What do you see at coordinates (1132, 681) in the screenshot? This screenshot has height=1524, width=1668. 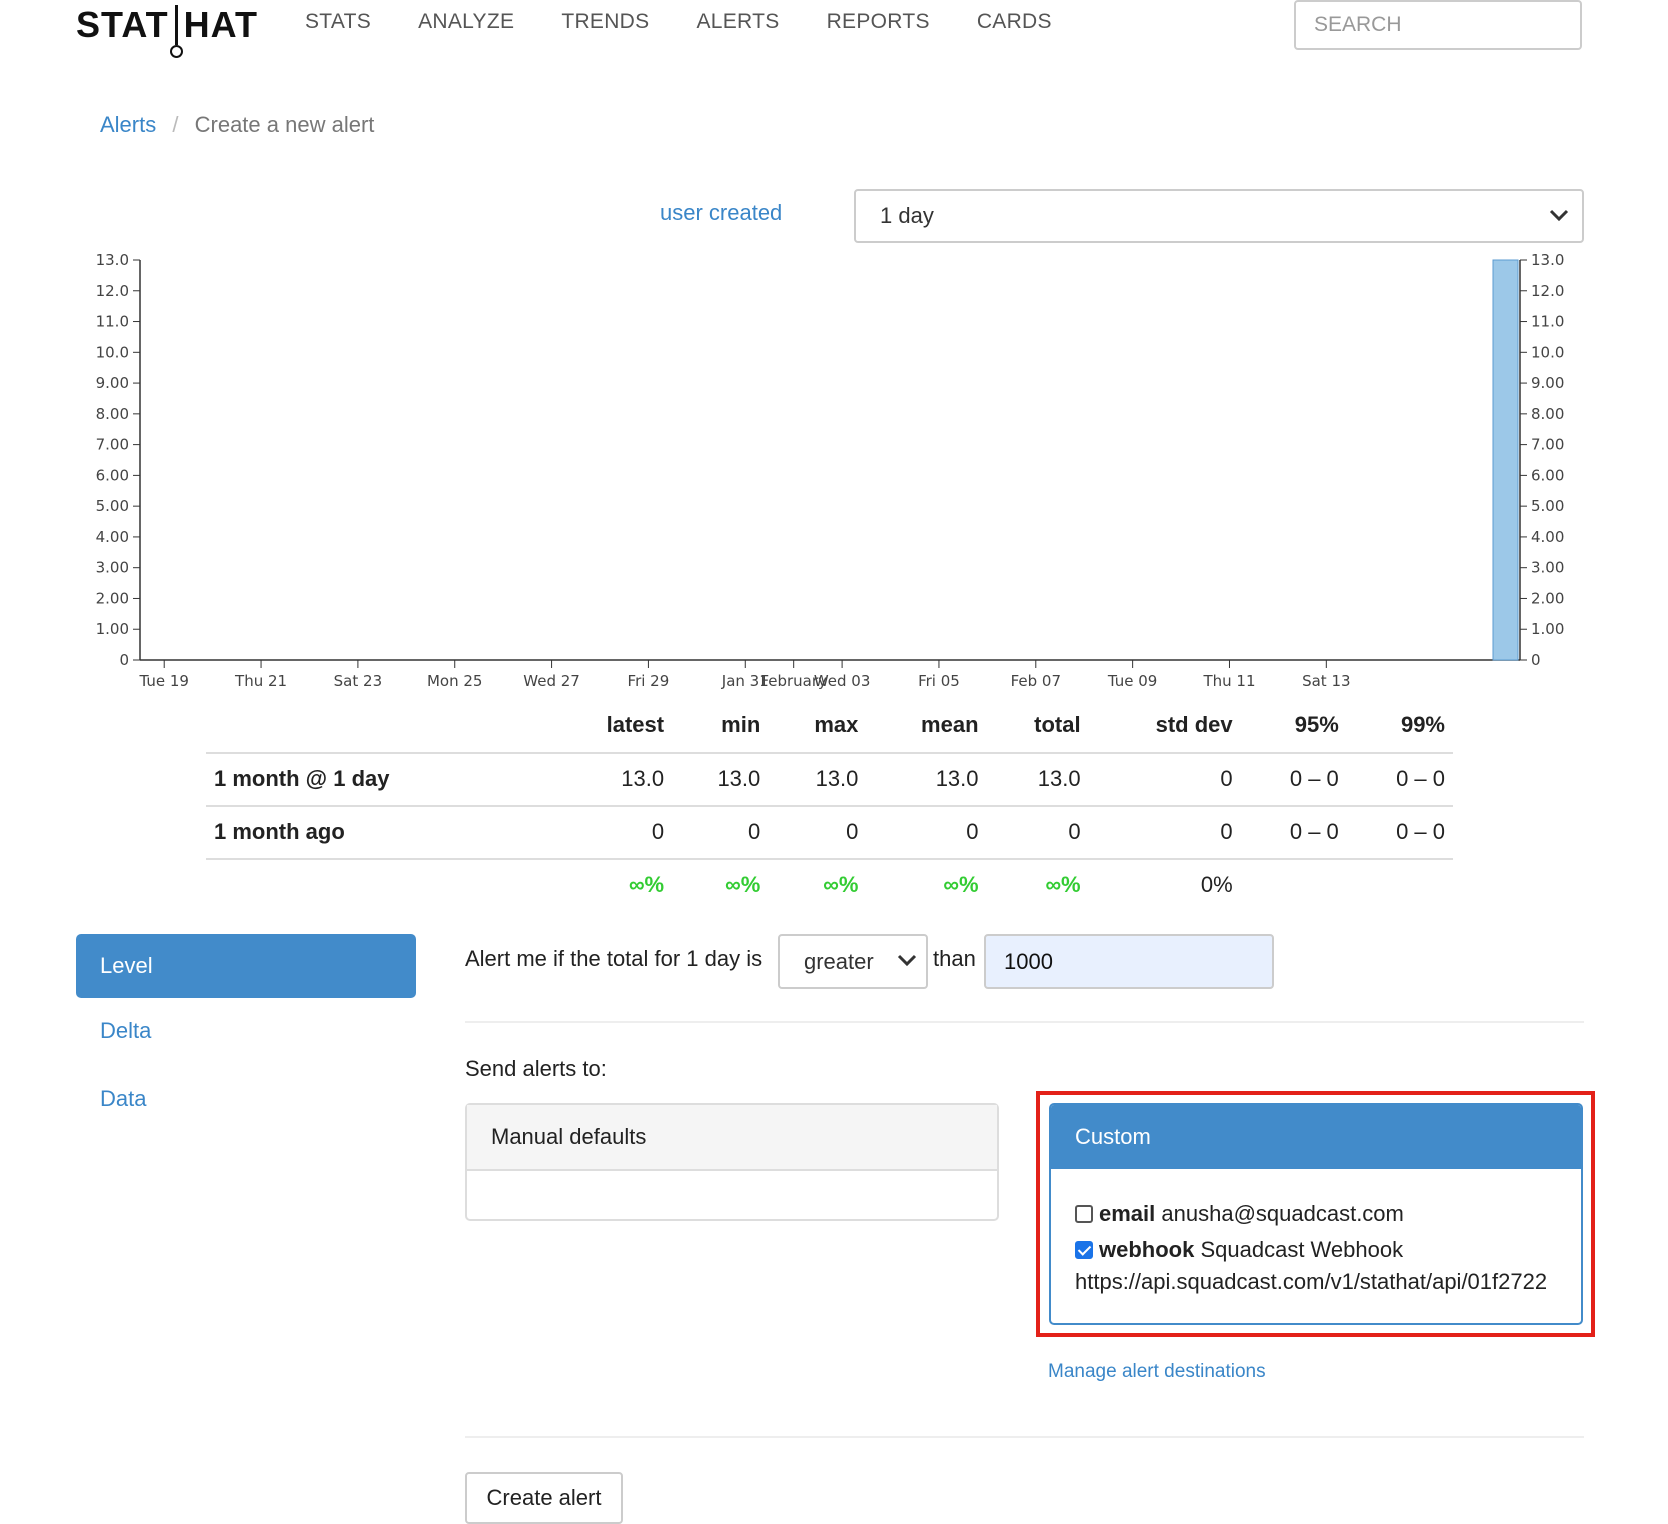 I see `x-tick-label: Tue 09` at bounding box center [1132, 681].